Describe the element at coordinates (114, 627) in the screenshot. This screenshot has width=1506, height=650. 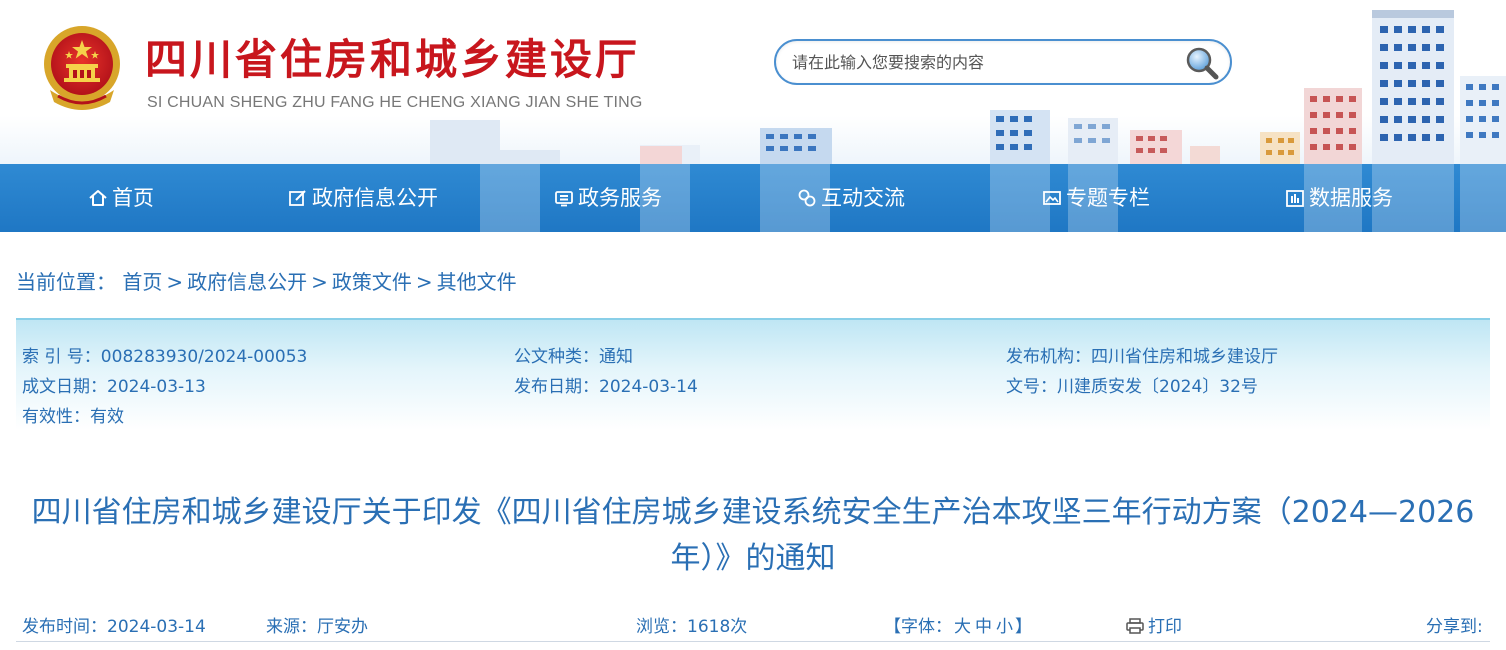
I see `publish-time: 发布时间：2024-03-14` at that location.